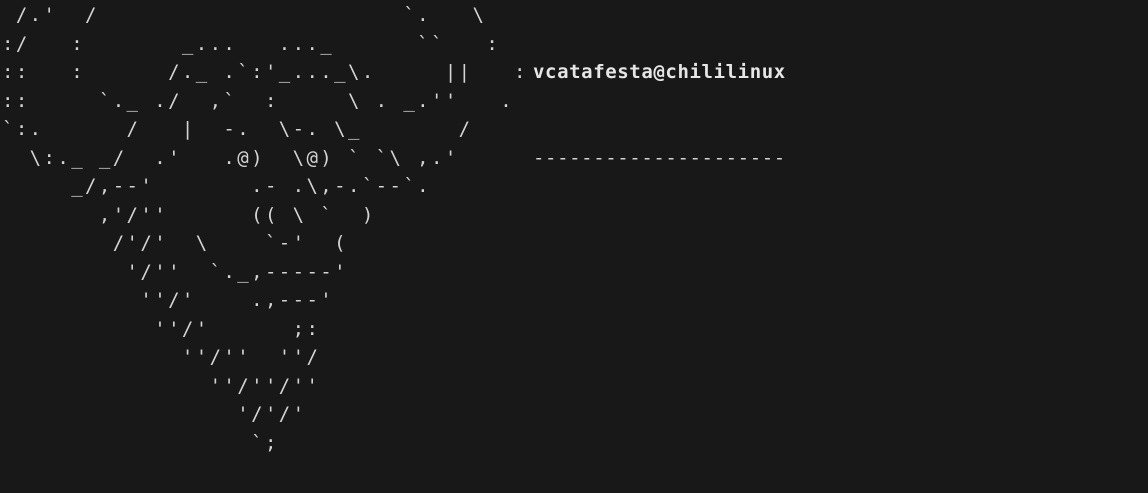 The width and height of the screenshot is (1148, 493). Describe the element at coordinates (251, 43) in the screenshot. I see `ascii-logo-line: :/ : _... ..._ `` :` at that location.